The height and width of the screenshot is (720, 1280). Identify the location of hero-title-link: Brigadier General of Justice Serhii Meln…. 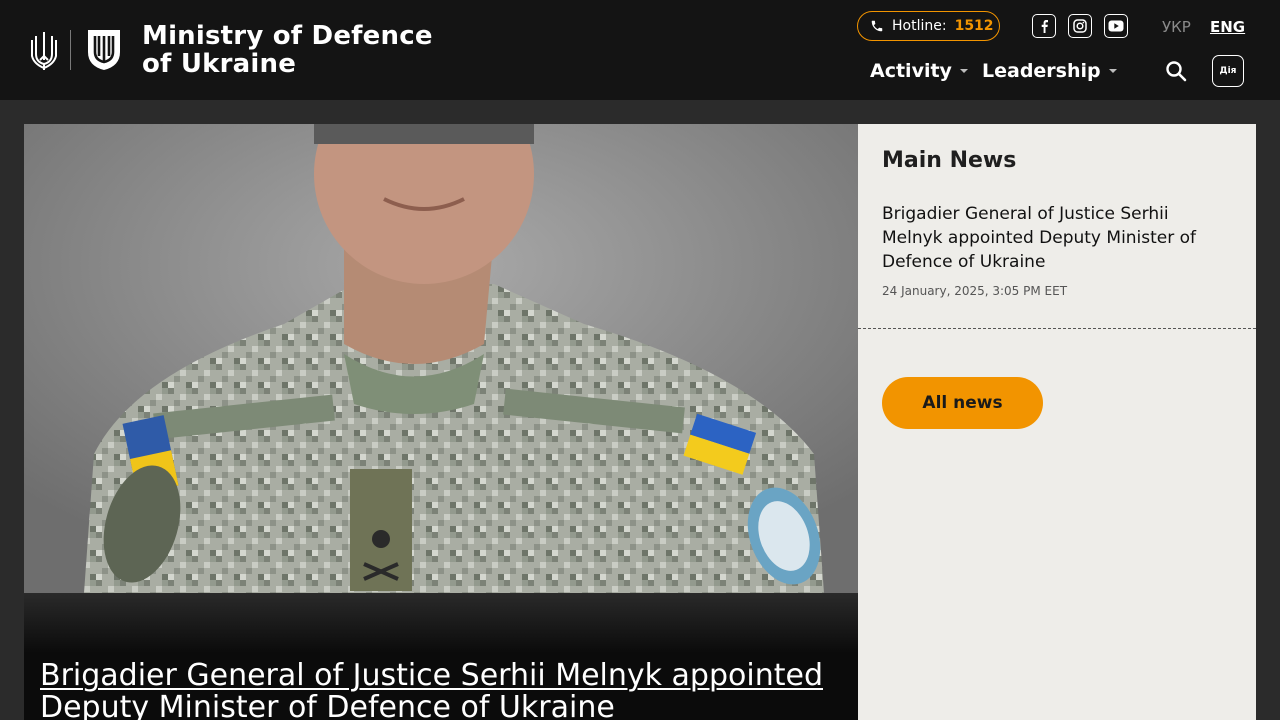
(440, 690).